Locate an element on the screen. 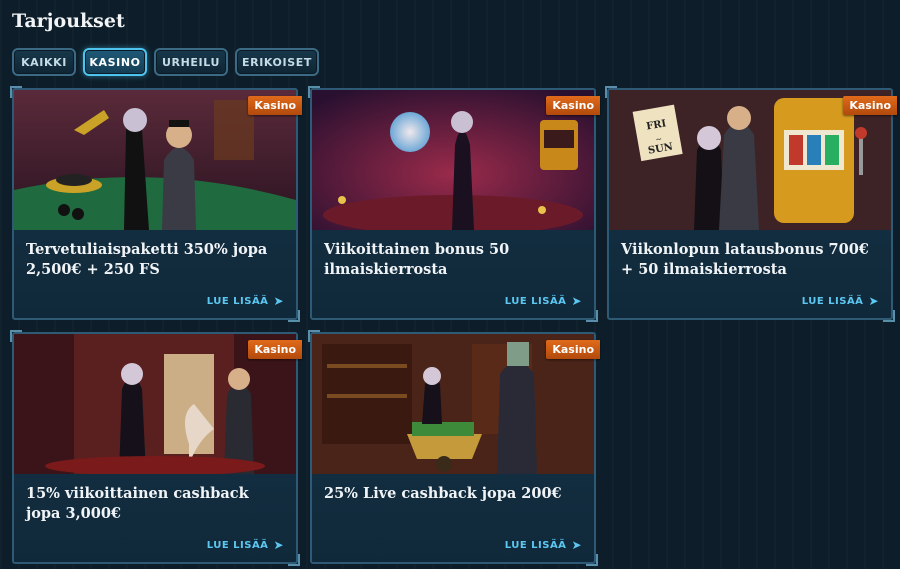 The width and height of the screenshot is (900, 569). category-tabs: KAIKKI KASINO URHEILU ERIKOISET is located at coordinates (165, 62).